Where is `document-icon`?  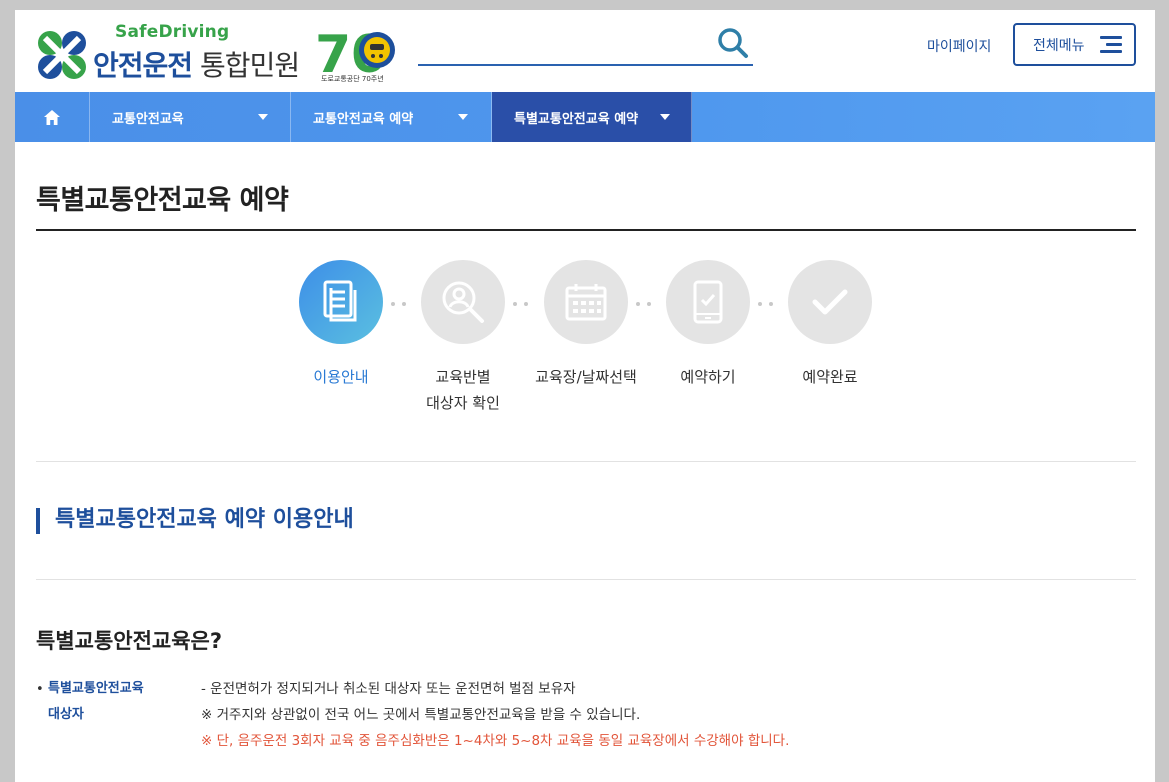 document-icon is located at coordinates (340, 301).